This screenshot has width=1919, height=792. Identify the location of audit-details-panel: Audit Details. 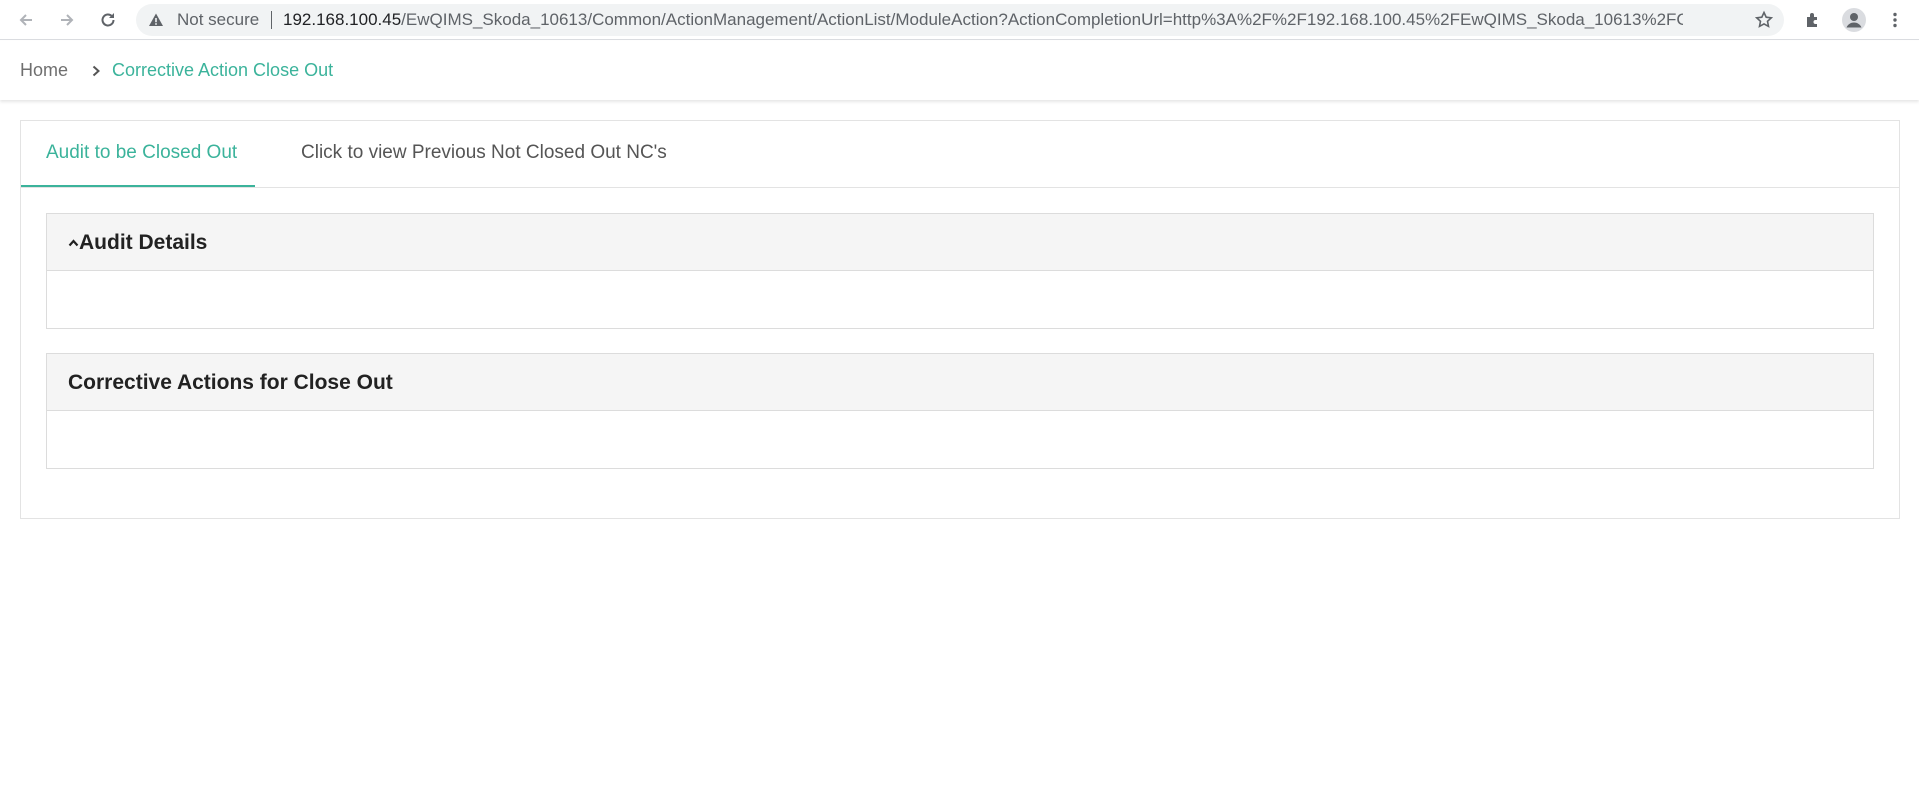
(960, 271).